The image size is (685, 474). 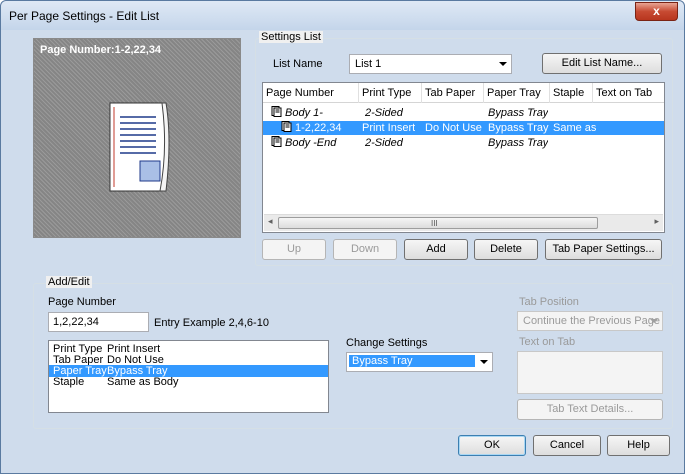 I want to click on ok-button: OK, so click(x=492, y=445).